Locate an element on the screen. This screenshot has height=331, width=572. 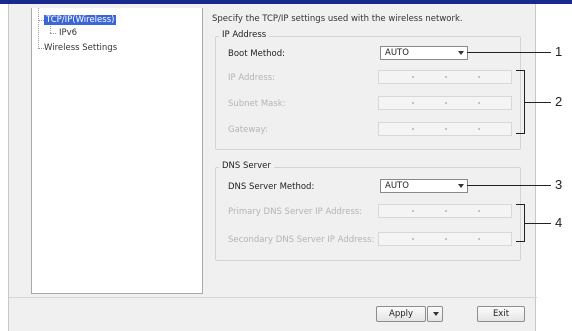
apply-button-label: Apply is located at coordinates (401, 314).